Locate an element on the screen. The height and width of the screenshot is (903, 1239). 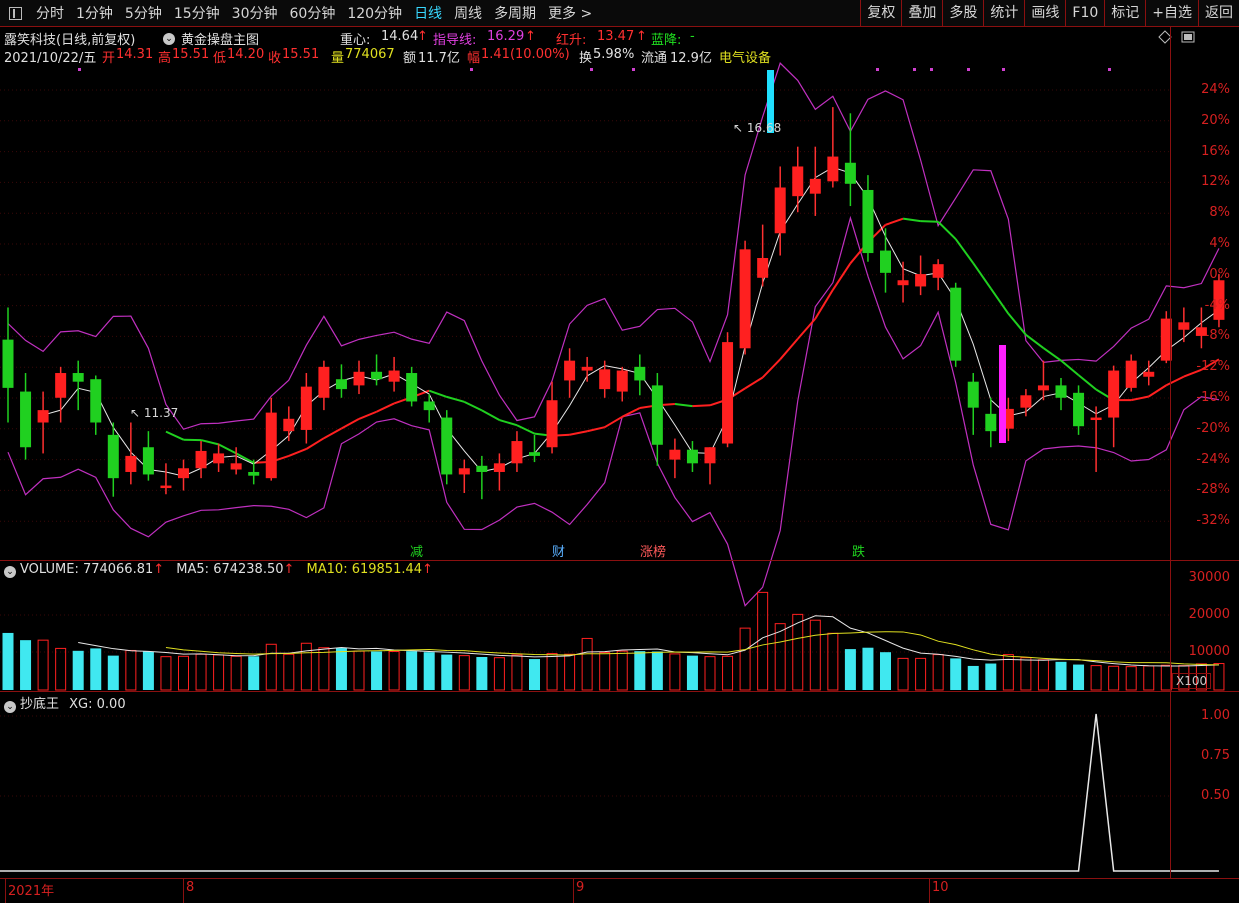
indicator-name: 抄底王 is located at coordinates (39, 704).